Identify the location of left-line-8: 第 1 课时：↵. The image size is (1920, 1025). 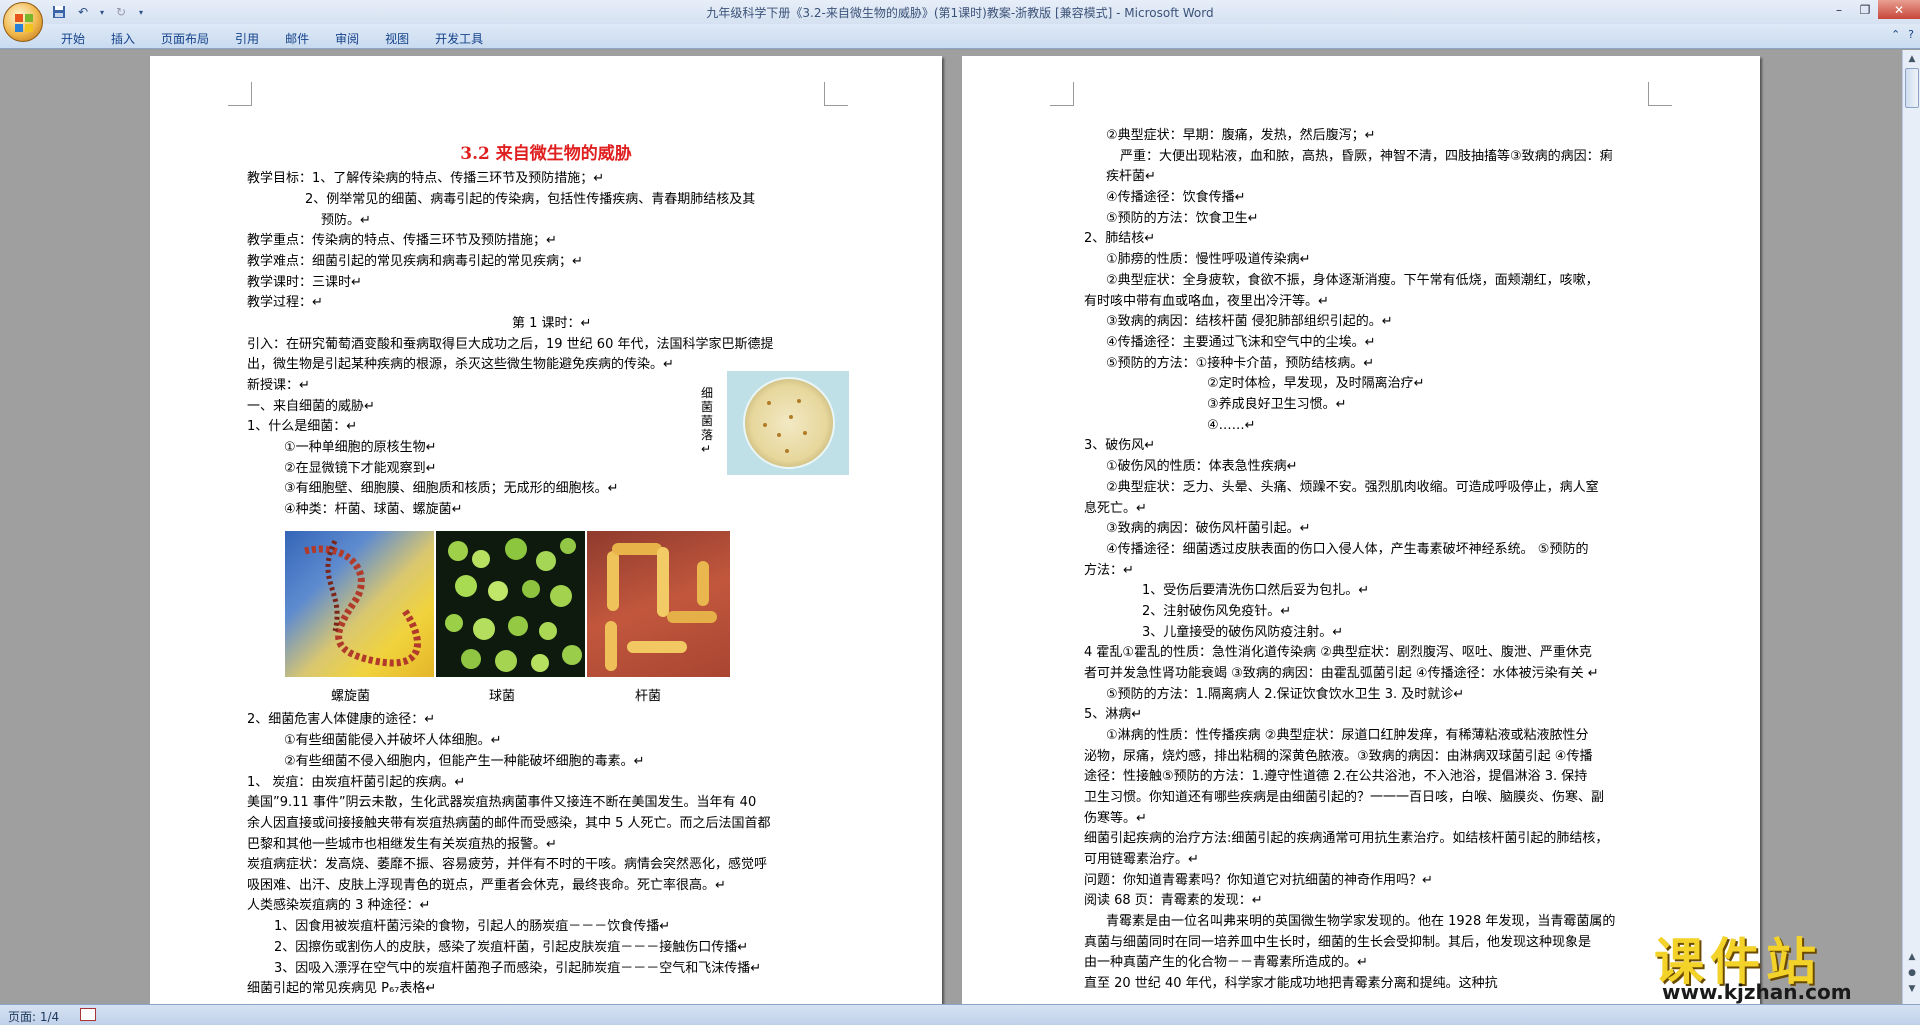
(552, 323).